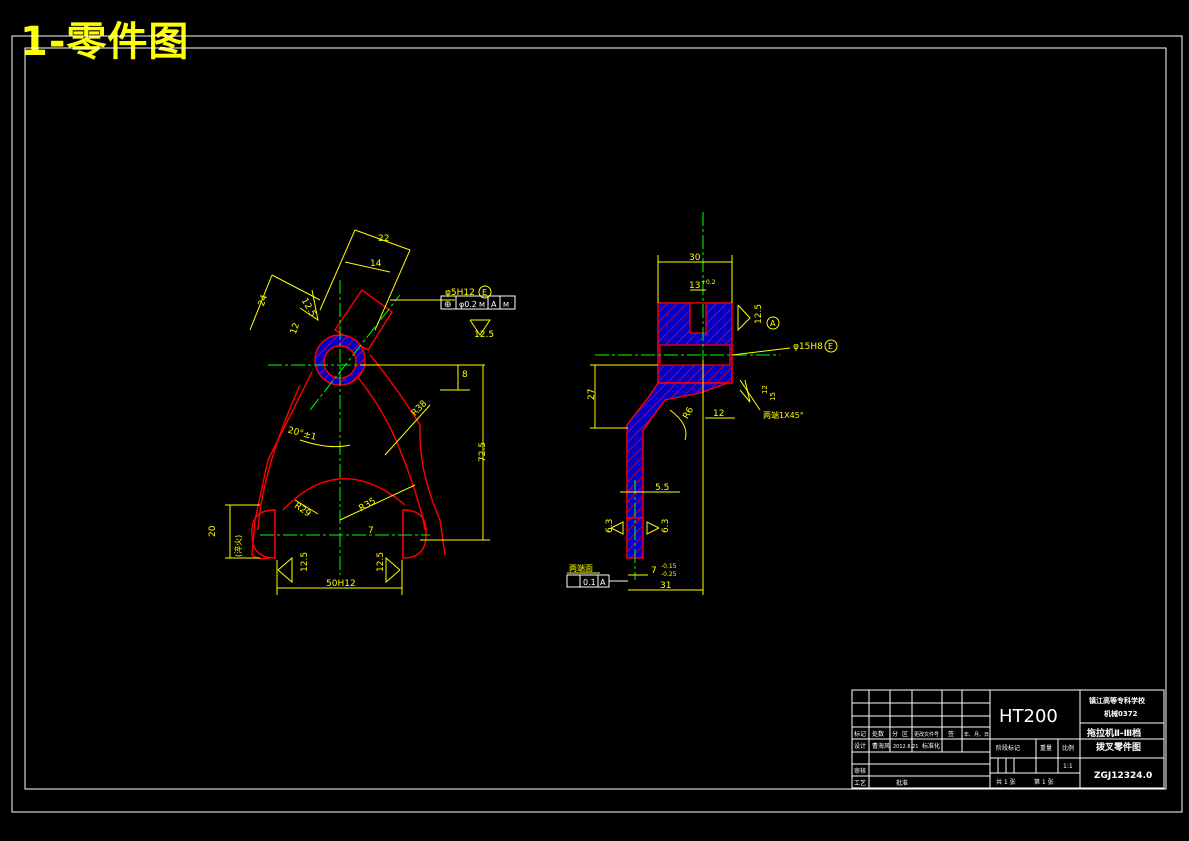  What do you see at coordinates (1123, 776) in the screenshot?
I see `drawing-number: ZGJ12324.0` at bounding box center [1123, 776].